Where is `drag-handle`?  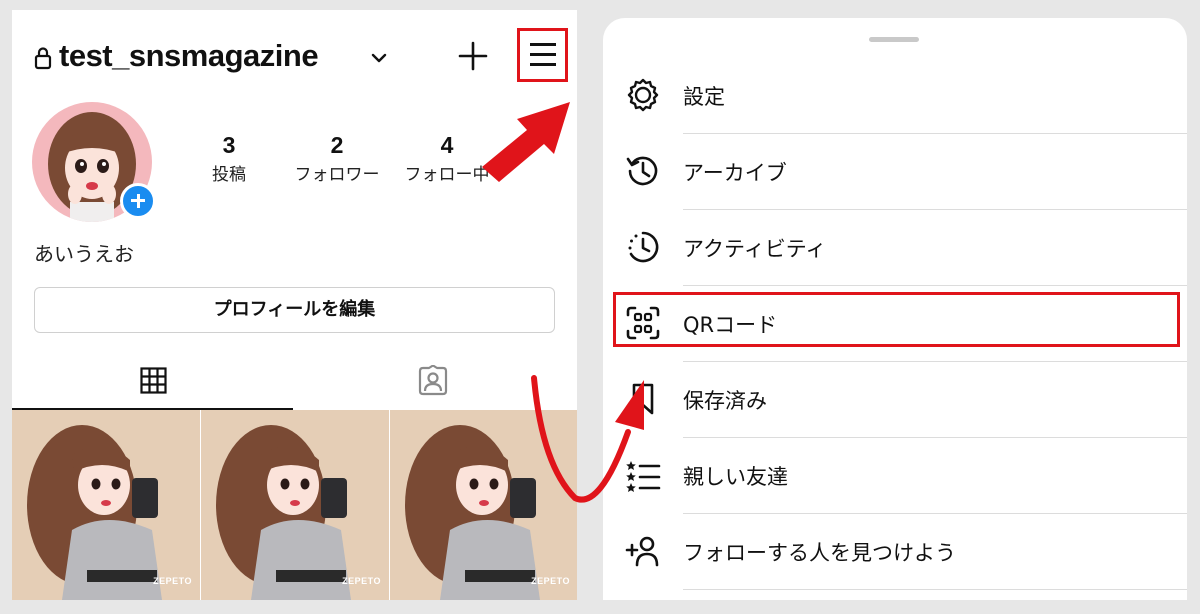 drag-handle is located at coordinates (894, 39).